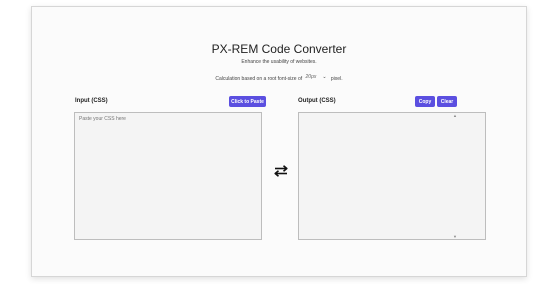 The width and height of the screenshot is (557, 284). What do you see at coordinates (259, 78) in the screenshot?
I see `calc-prefix-text: Calculation based on a root font-size of` at bounding box center [259, 78].